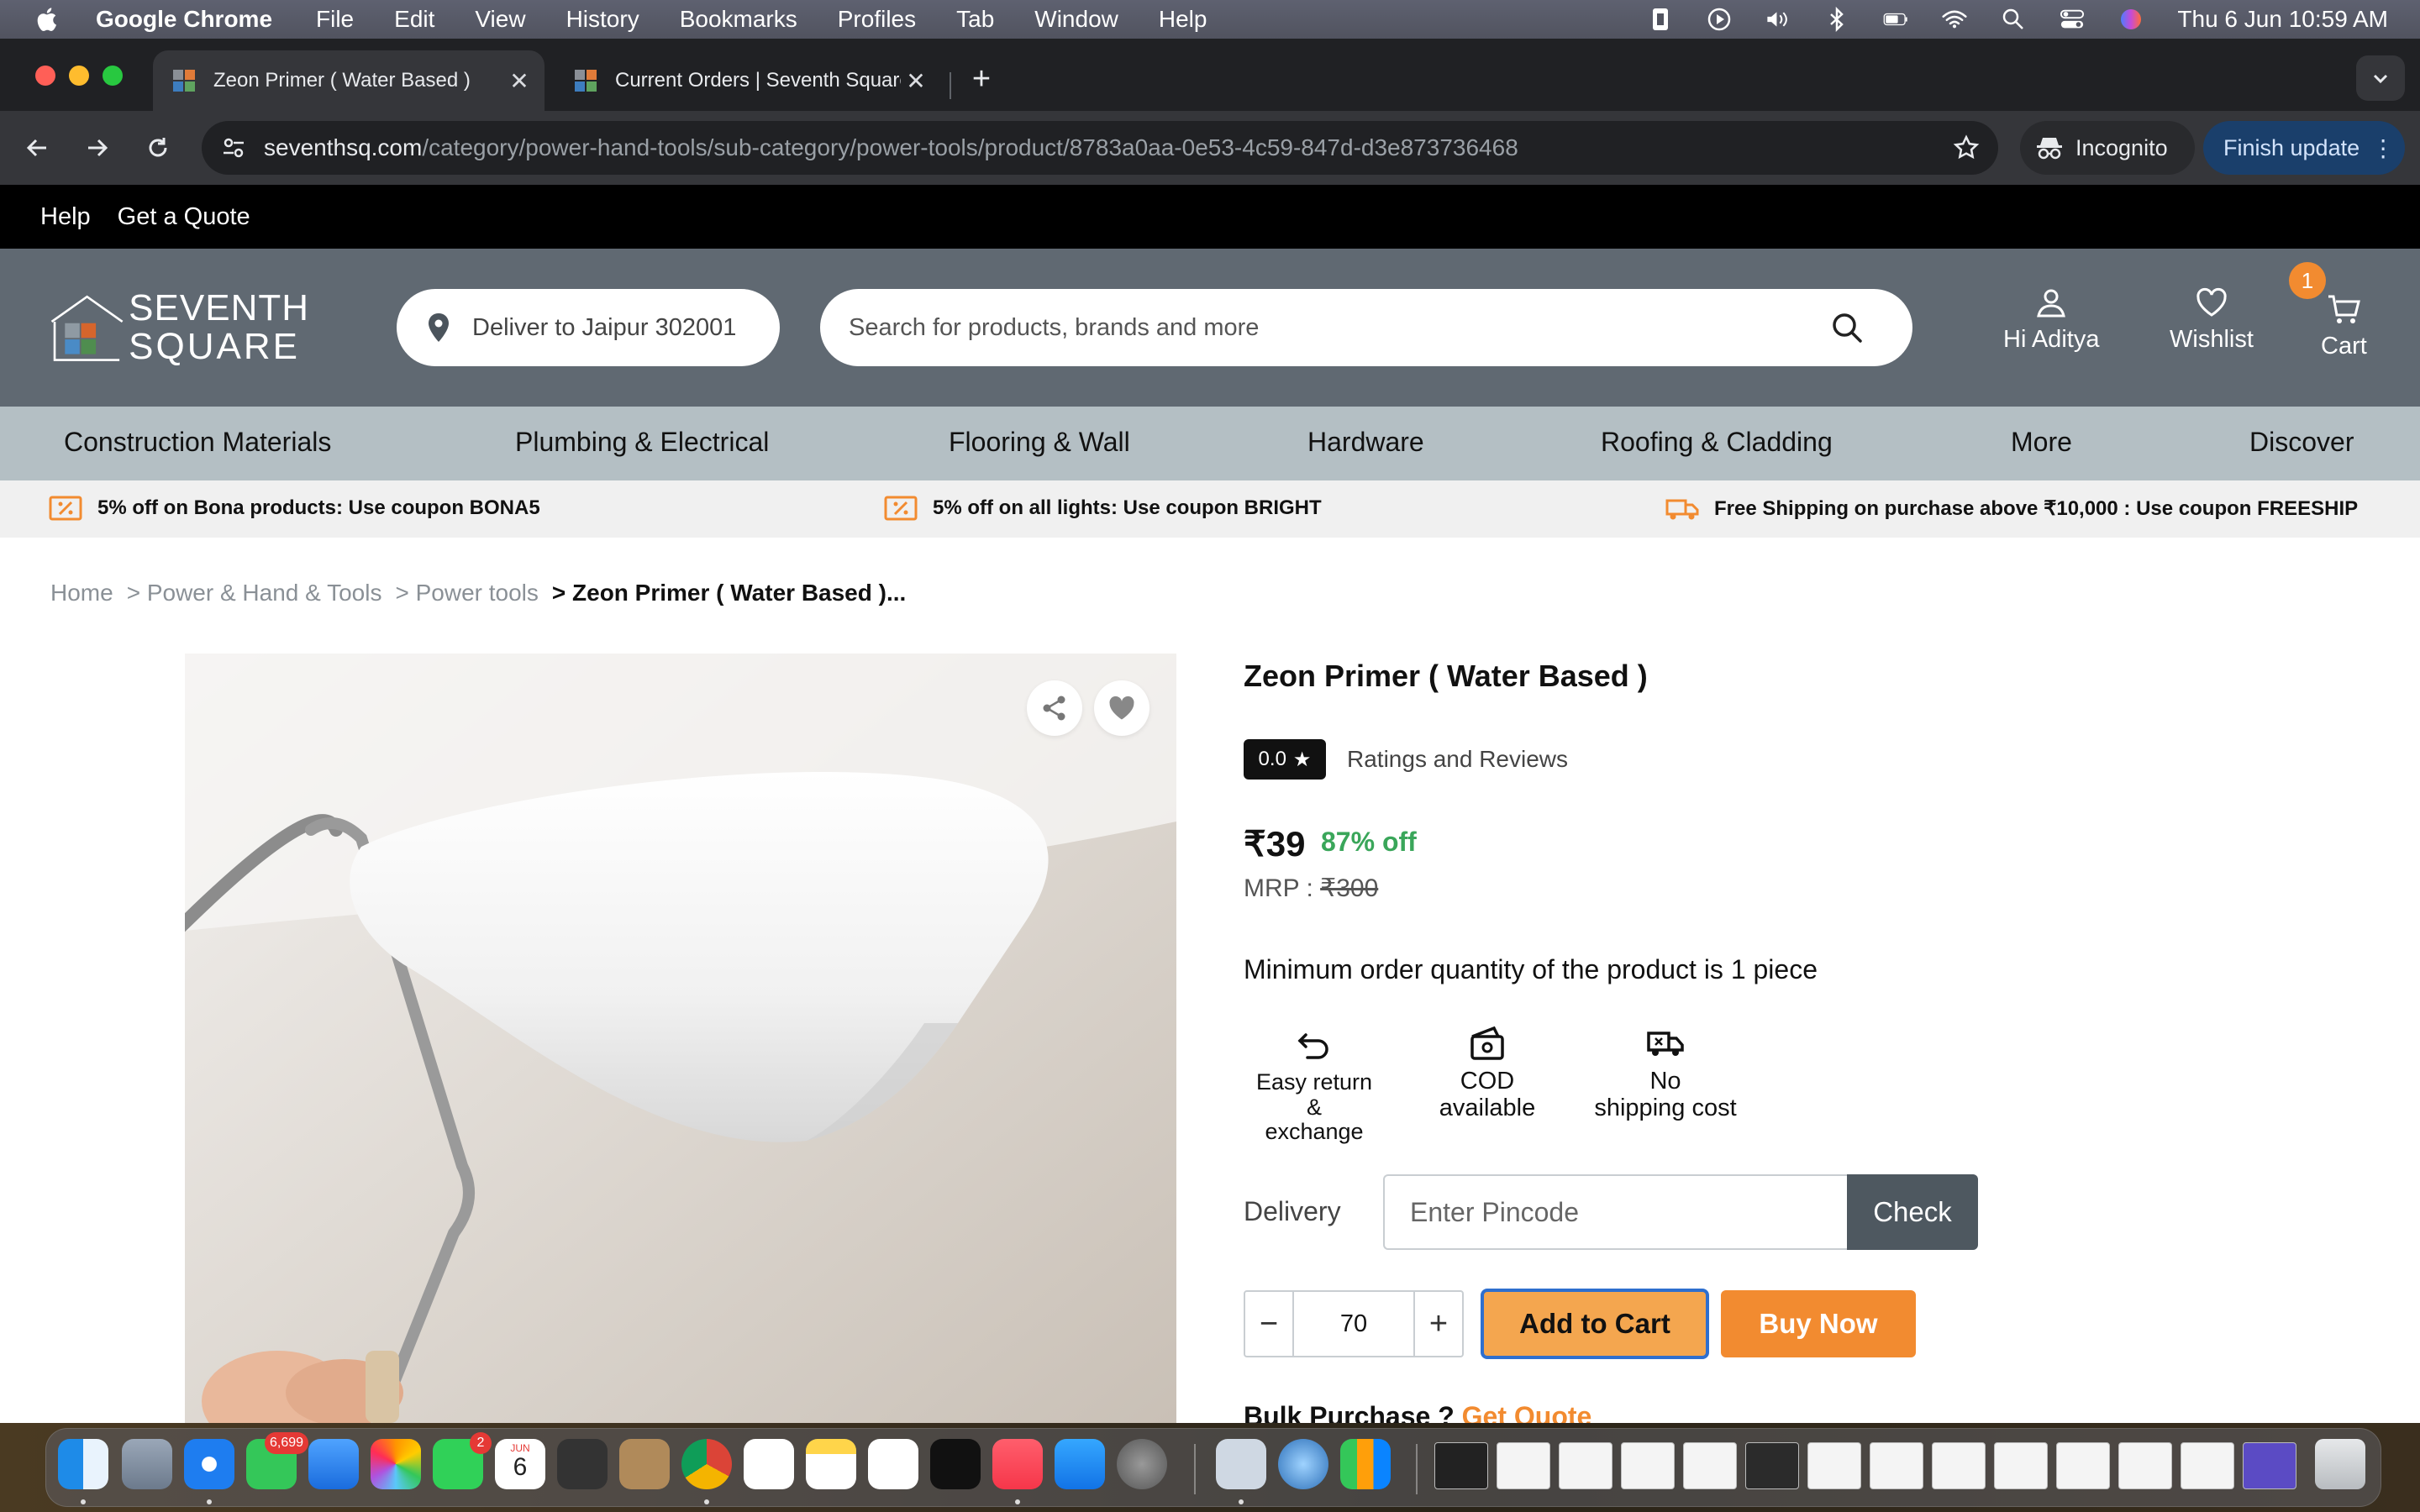 The height and width of the screenshot is (1512, 2420). Describe the element at coordinates (335, 19) in the screenshot. I see `menu-file: File` at that location.